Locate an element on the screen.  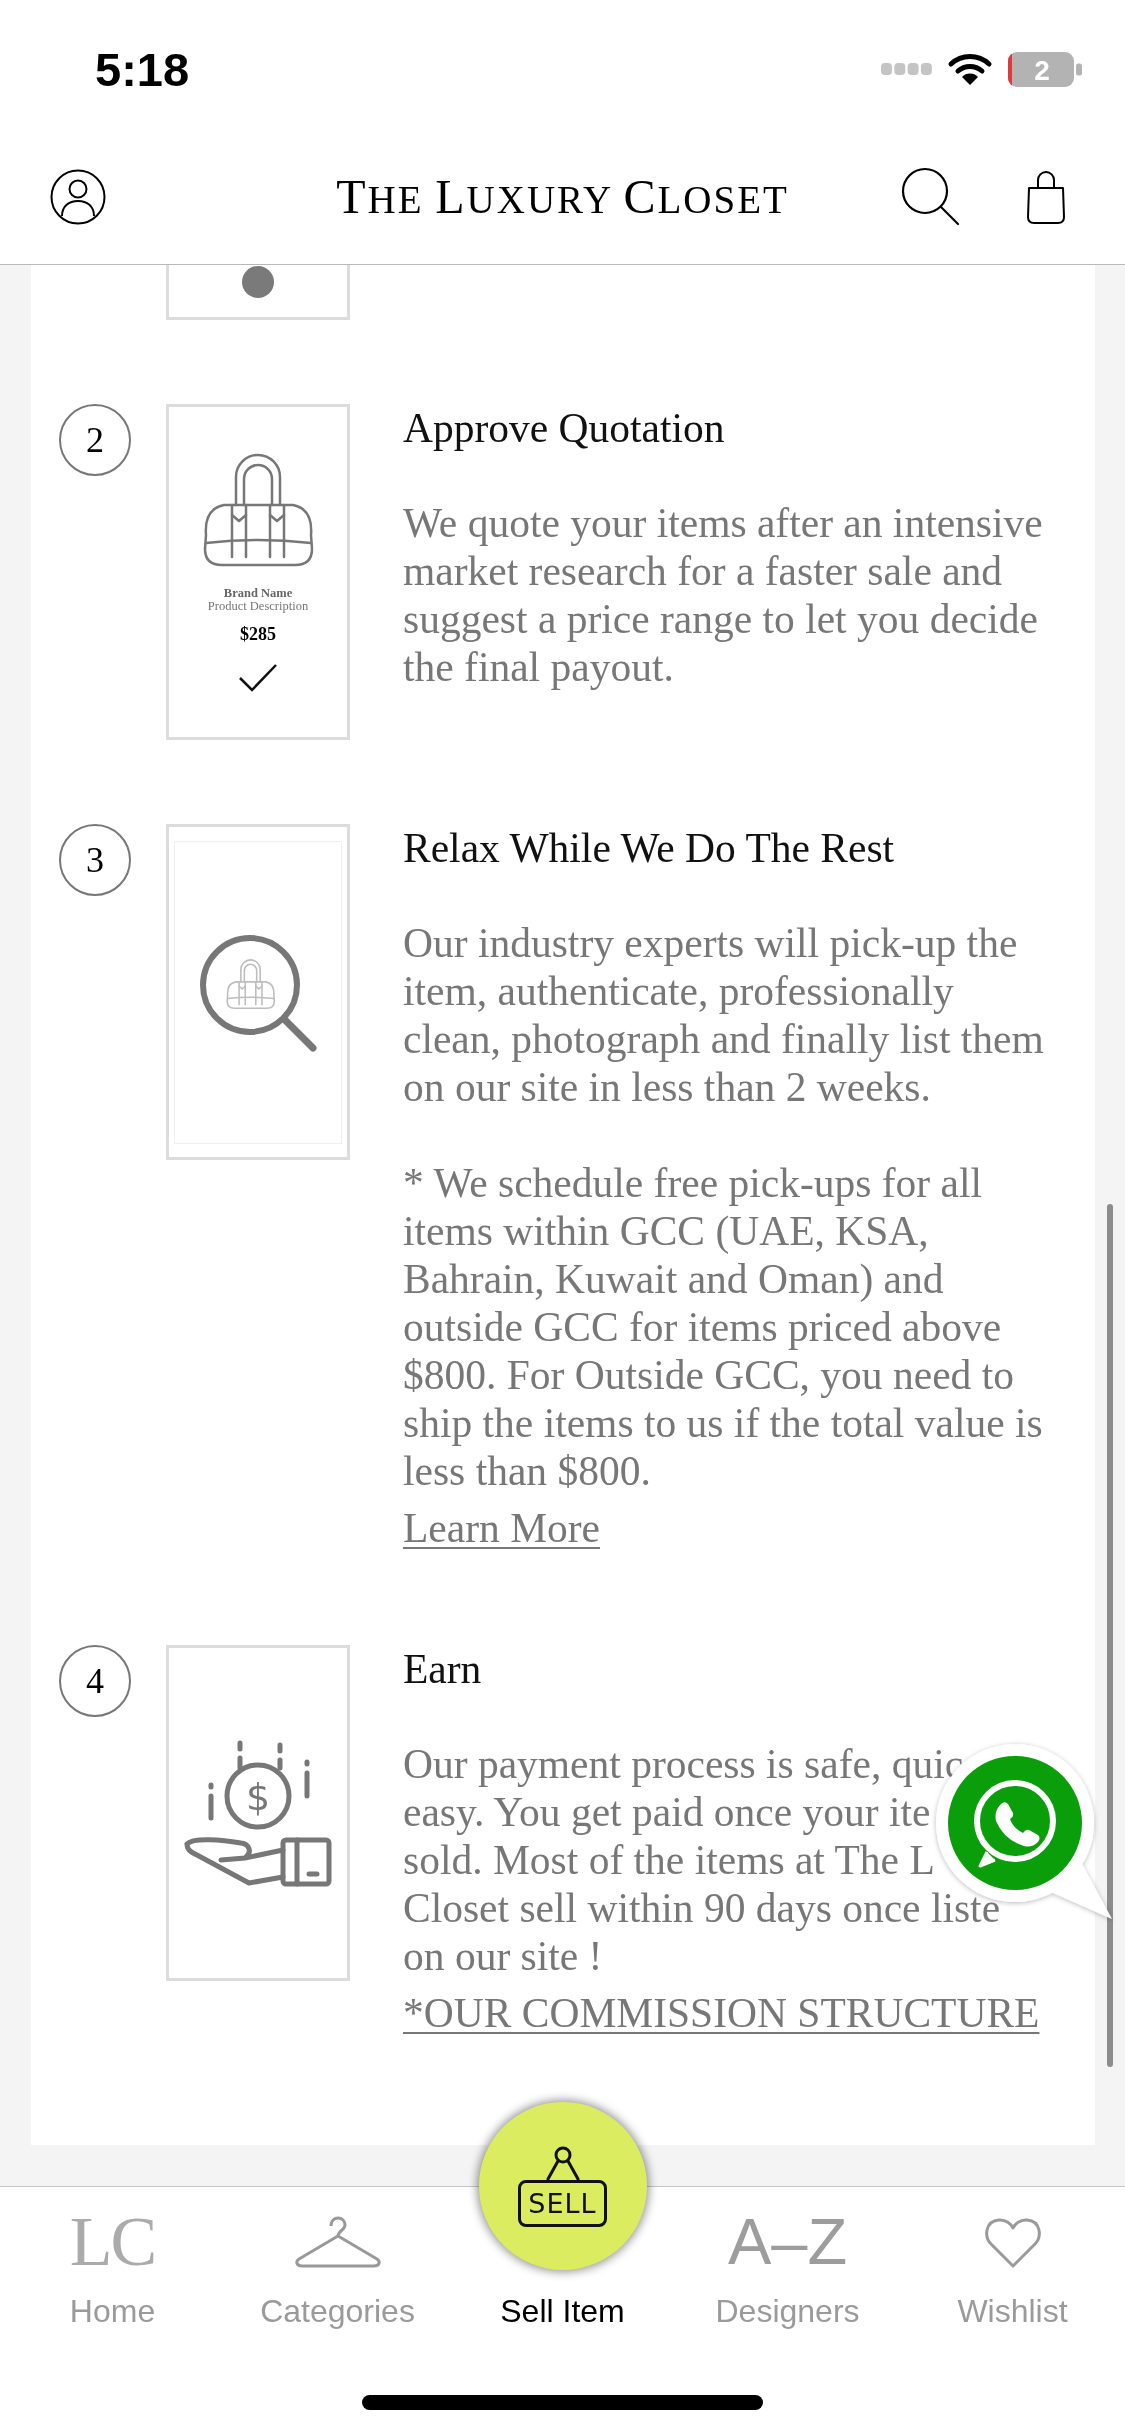
step-description: Our payment process is safe, quic easy. You get paid once your ite sold. Most of the items at The L Closet sell within 90 days once liste on our site ! is located at coordinates (702, 1860).